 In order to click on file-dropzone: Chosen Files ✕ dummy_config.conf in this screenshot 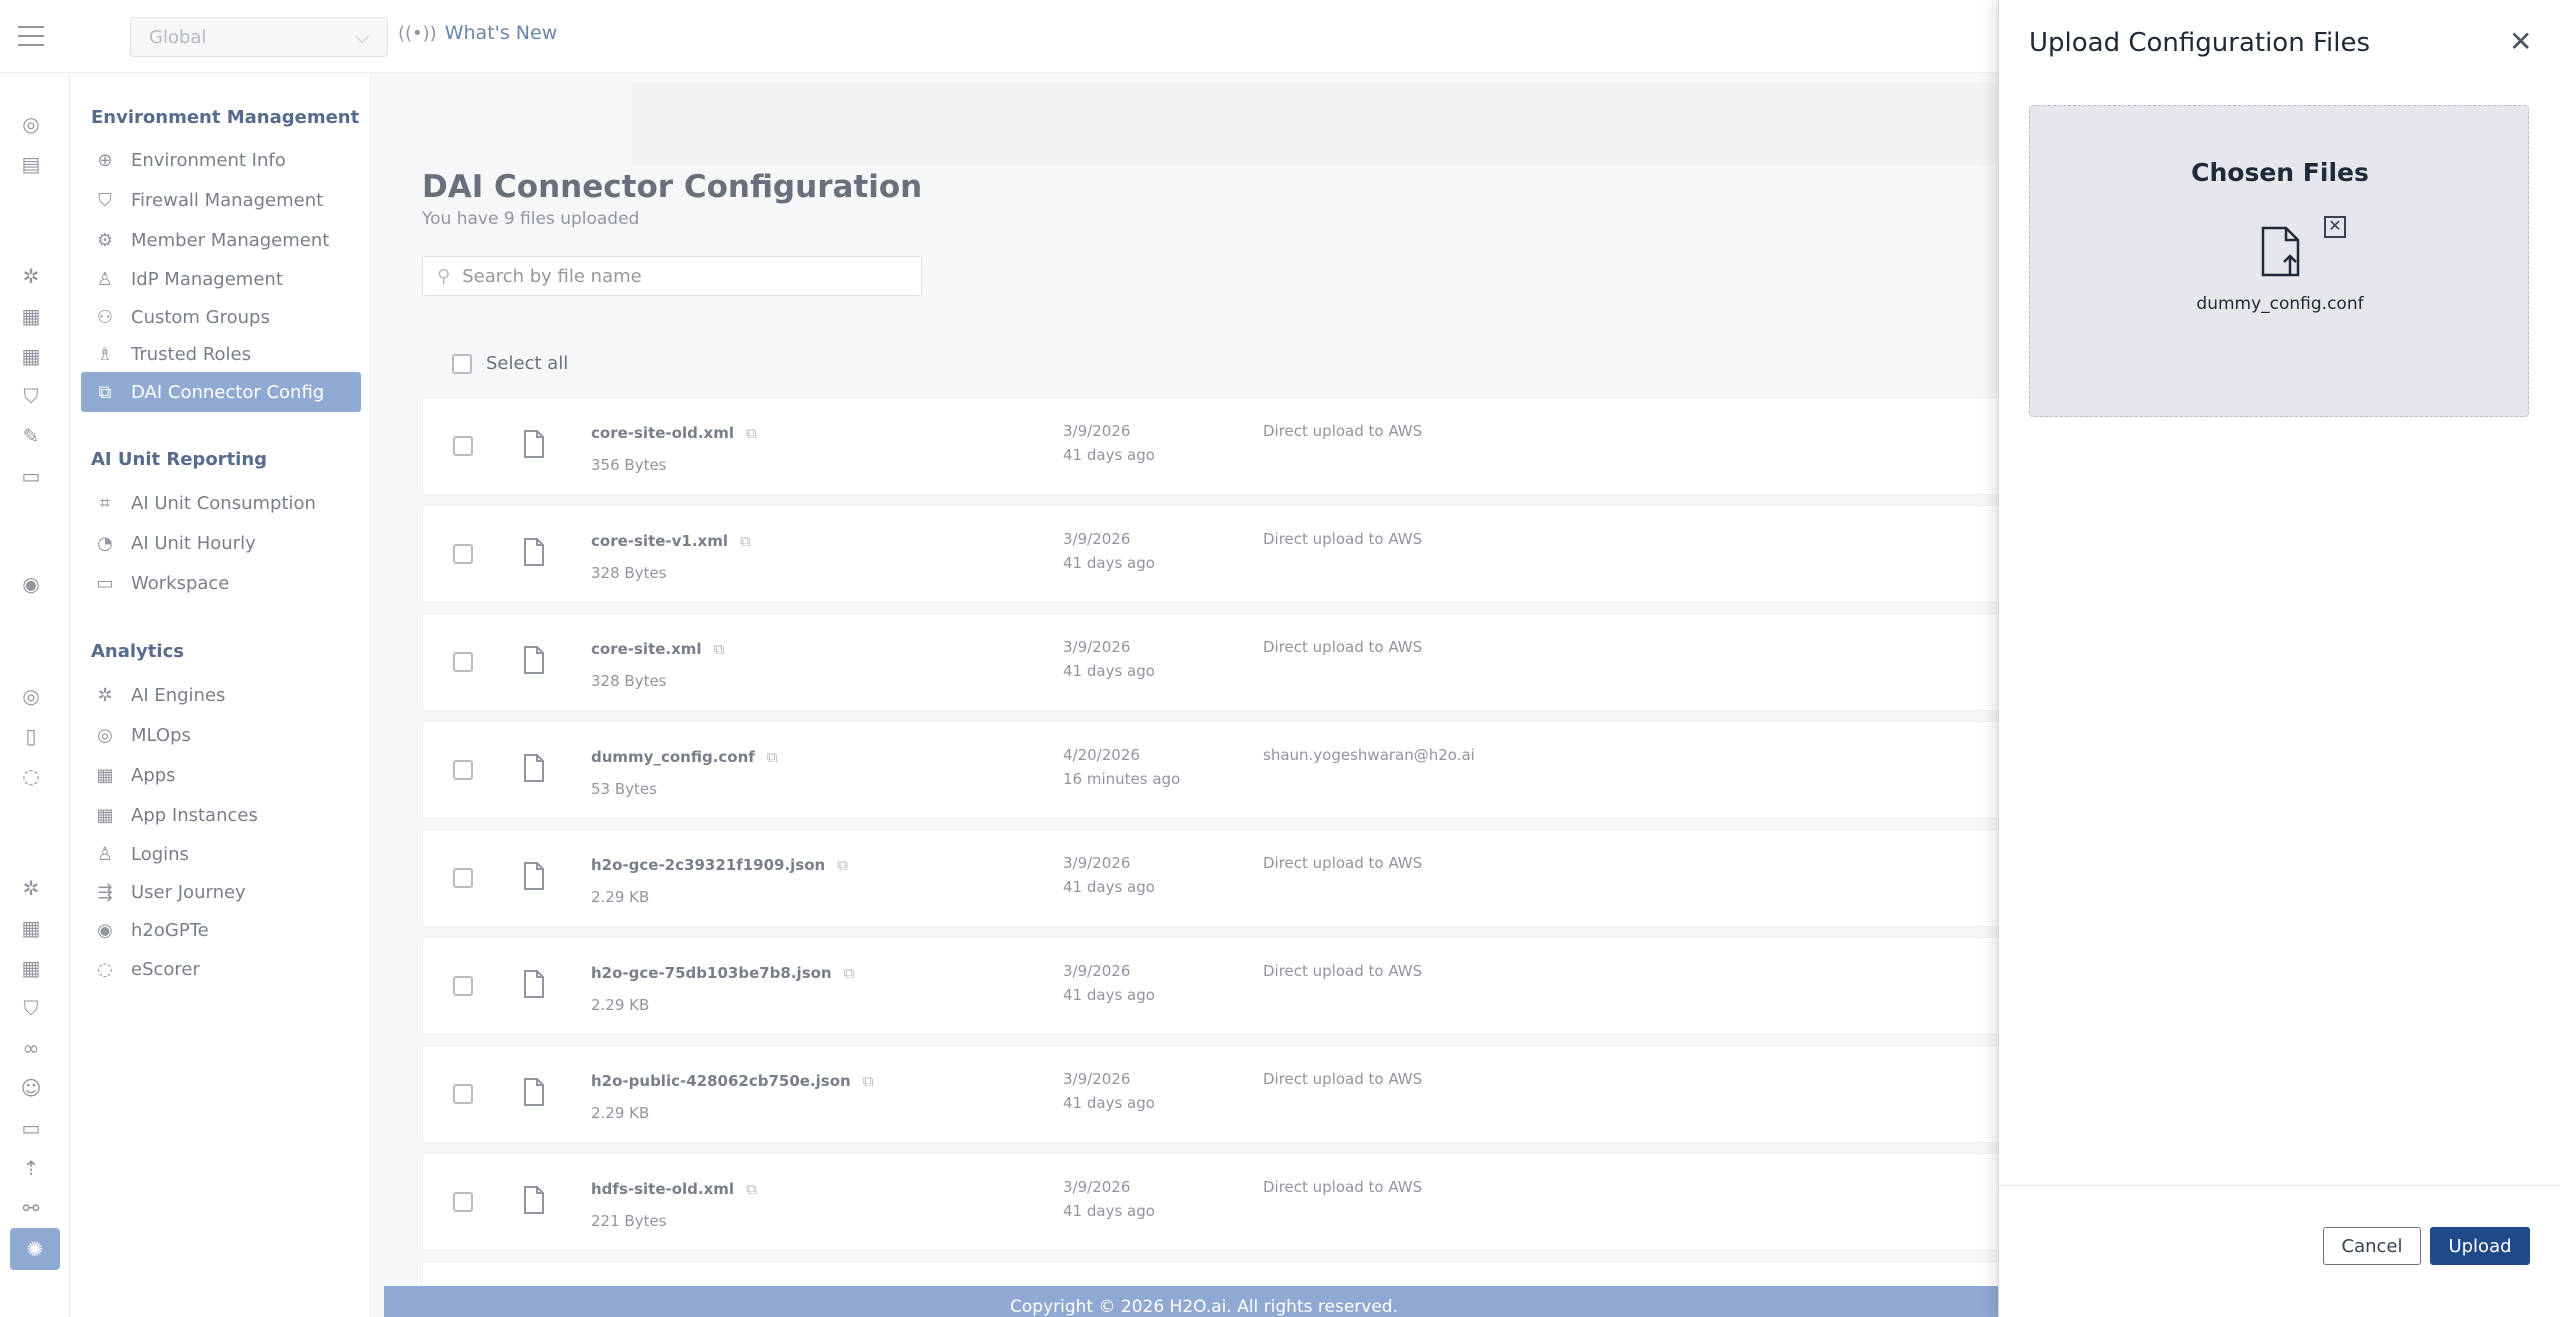, I will do `click(2279, 261)`.